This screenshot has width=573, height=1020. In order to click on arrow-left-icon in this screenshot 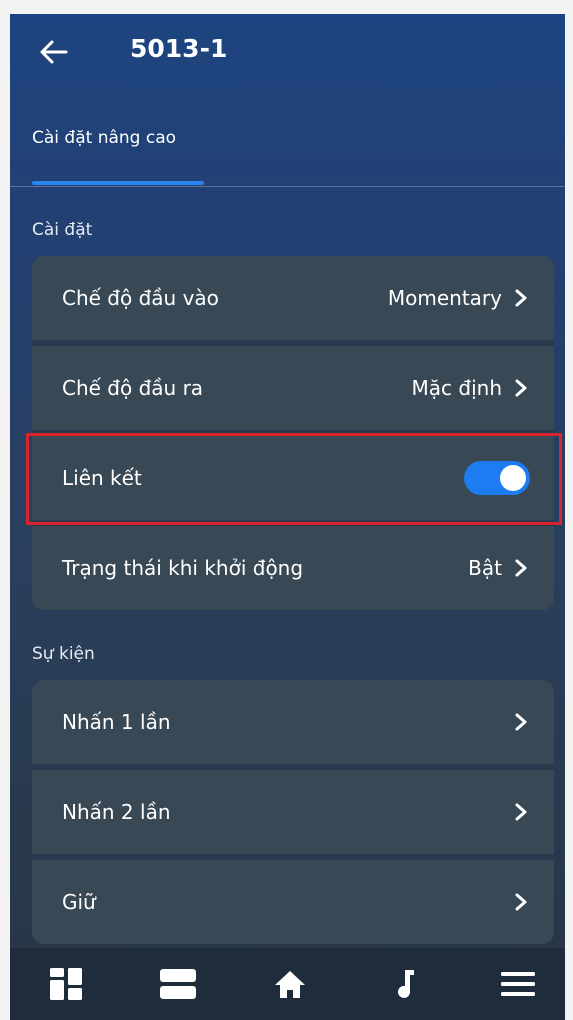, I will do `click(54, 52)`.